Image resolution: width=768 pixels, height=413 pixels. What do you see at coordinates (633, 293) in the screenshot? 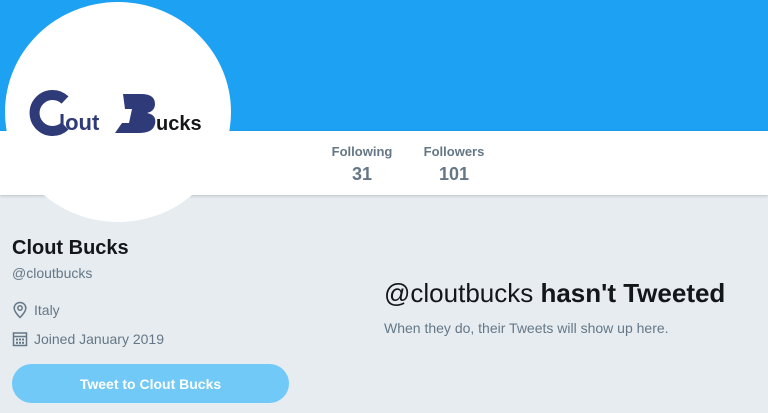
I see `empty-title-rest: hasn't Tweeted` at bounding box center [633, 293].